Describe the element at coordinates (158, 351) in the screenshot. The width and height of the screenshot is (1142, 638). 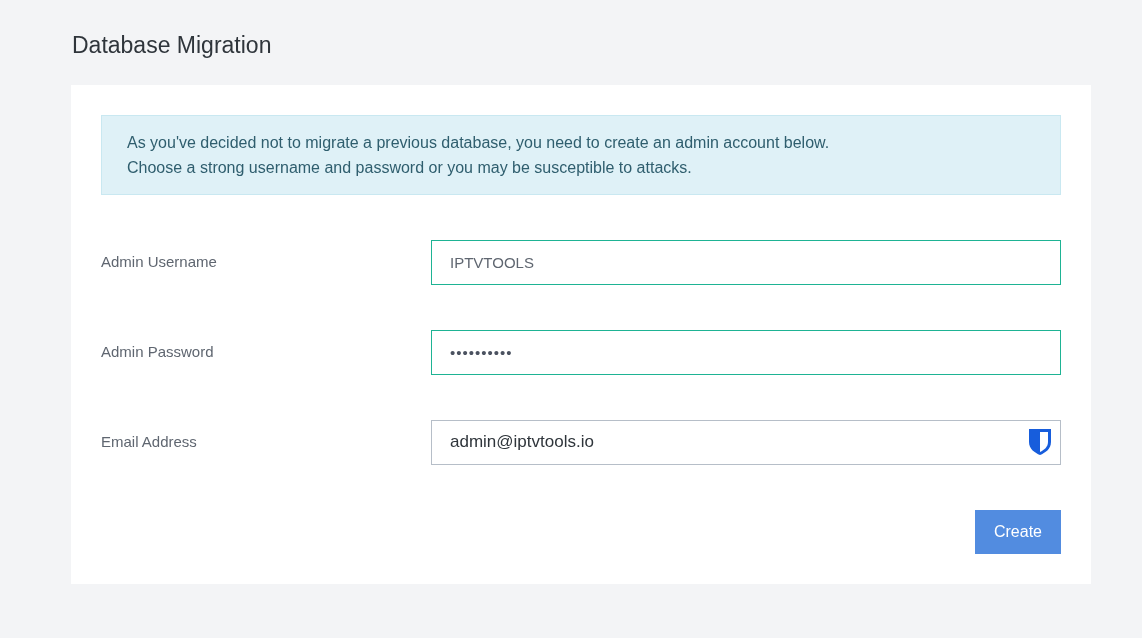
I see `field-label: Admin Password` at that location.